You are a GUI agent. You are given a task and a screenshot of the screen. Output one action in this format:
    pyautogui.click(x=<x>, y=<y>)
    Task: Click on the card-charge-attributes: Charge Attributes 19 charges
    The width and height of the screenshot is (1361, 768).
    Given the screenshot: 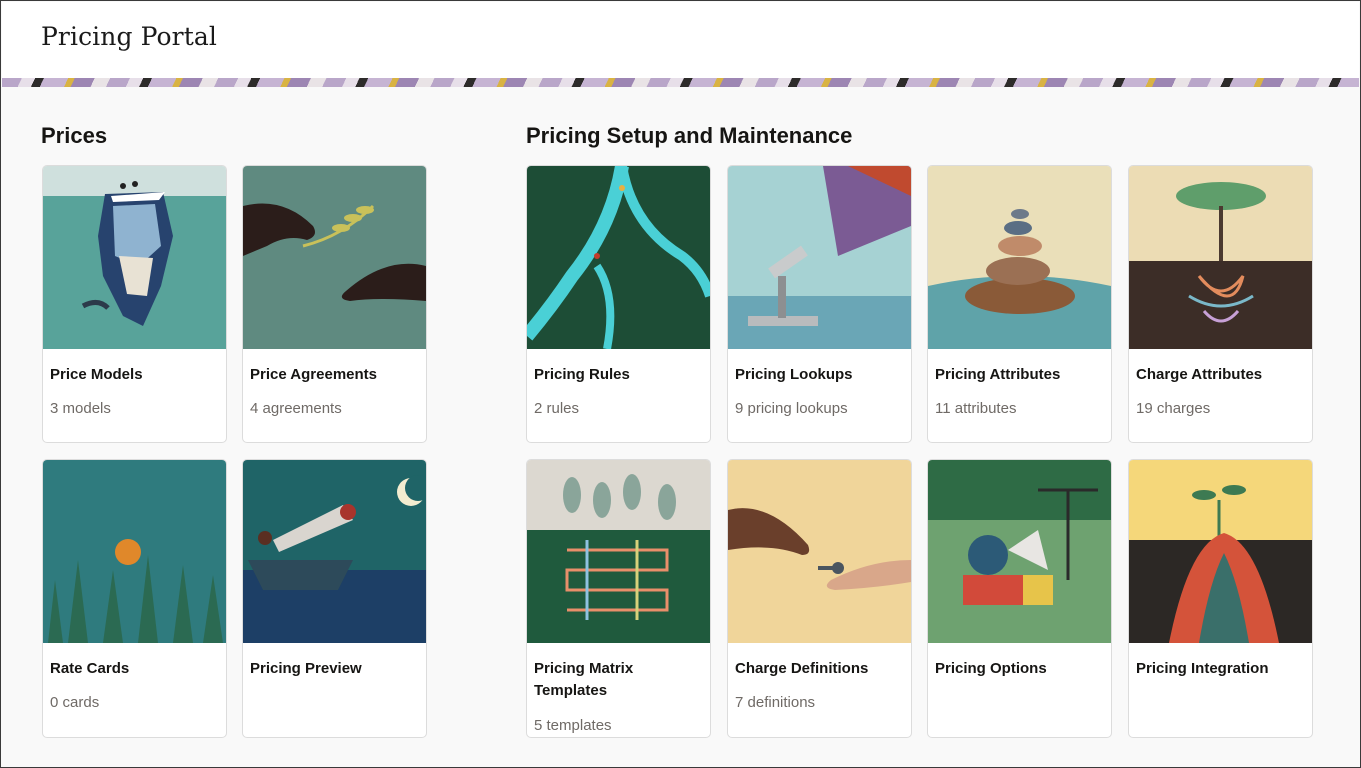 What is the action you would take?
    pyautogui.click(x=1220, y=304)
    